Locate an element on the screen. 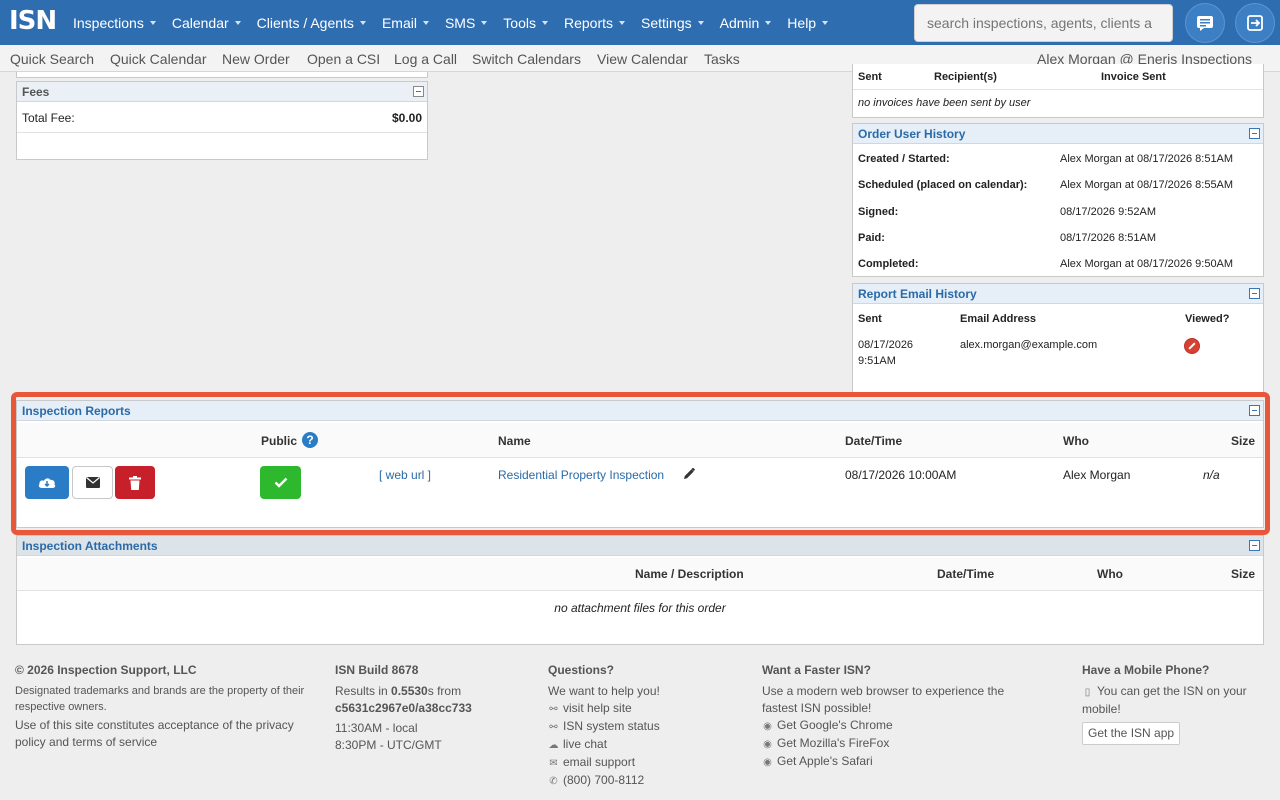 The height and width of the screenshot is (800, 1280). attachments-empty: no attachment files for this order is located at coordinates (640, 608).